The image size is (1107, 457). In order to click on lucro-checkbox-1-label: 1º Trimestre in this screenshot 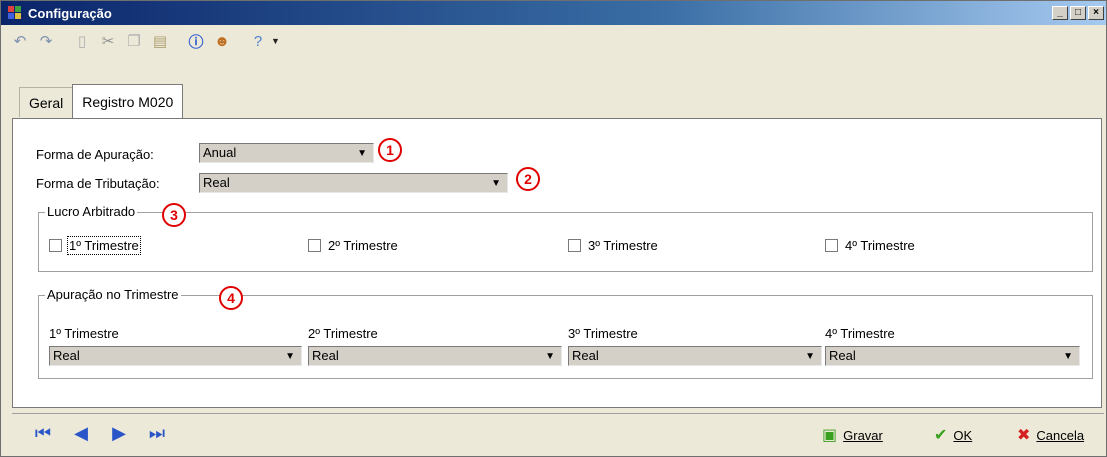, I will do `click(104, 245)`.